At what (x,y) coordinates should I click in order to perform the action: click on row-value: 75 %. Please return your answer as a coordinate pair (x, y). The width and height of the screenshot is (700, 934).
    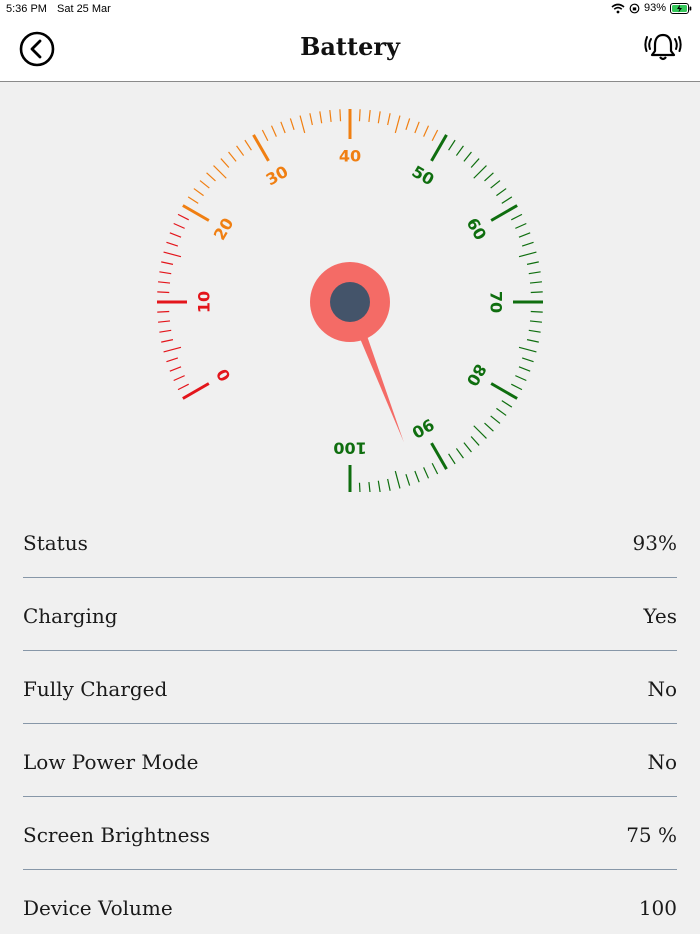
    Looking at the image, I should click on (651, 835).